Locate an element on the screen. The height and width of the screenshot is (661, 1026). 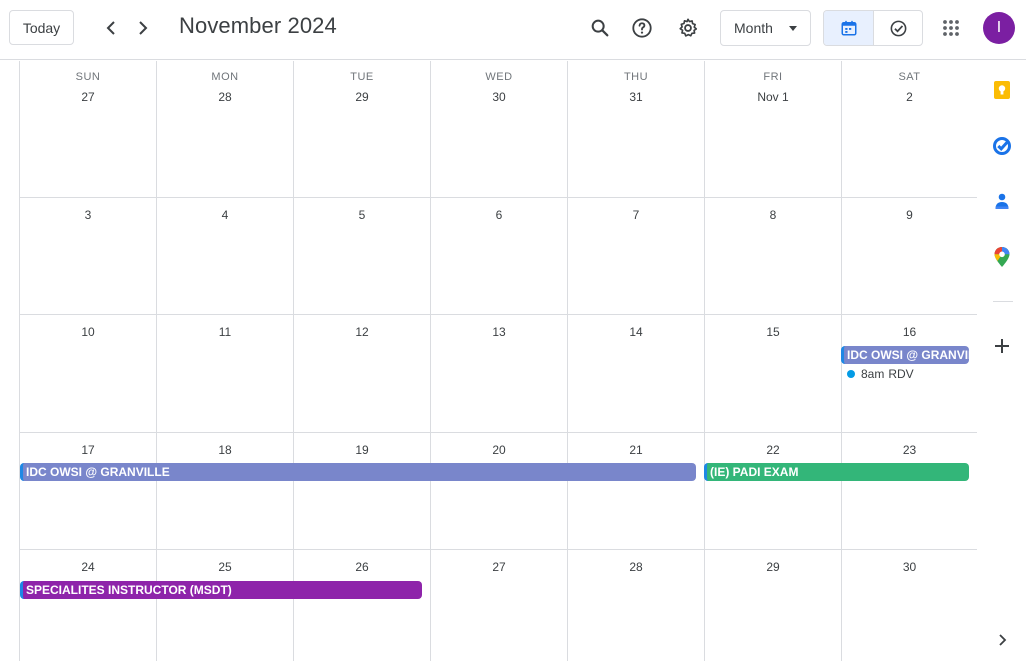
tasks-view-toggle is located at coordinates (897, 28).